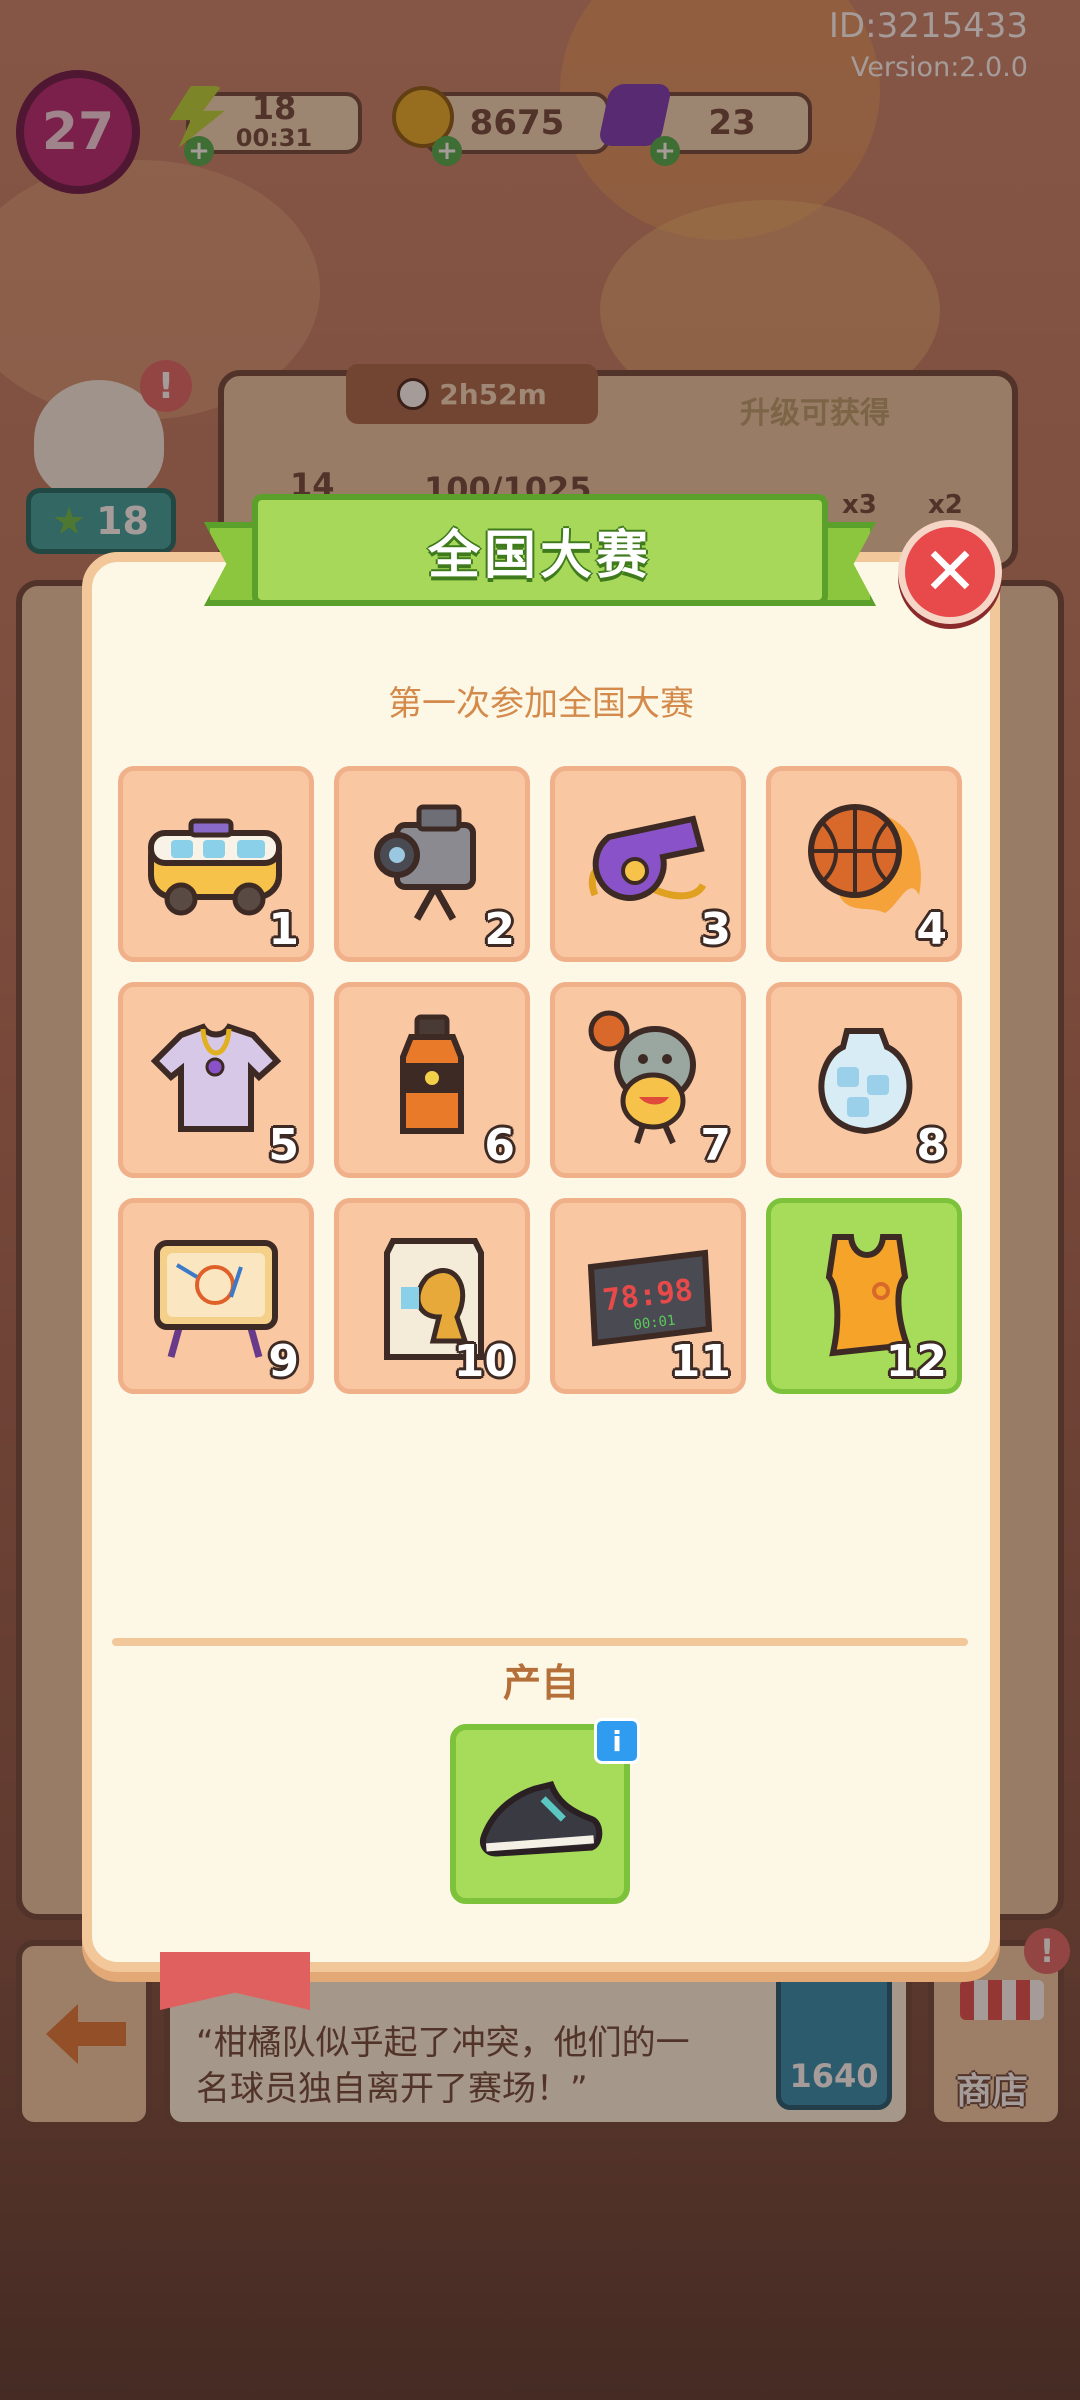  What do you see at coordinates (541, 704) in the screenshot?
I see `dialog-subtitle: 第一次参加全国大赛` at bounding box center [541, 704].